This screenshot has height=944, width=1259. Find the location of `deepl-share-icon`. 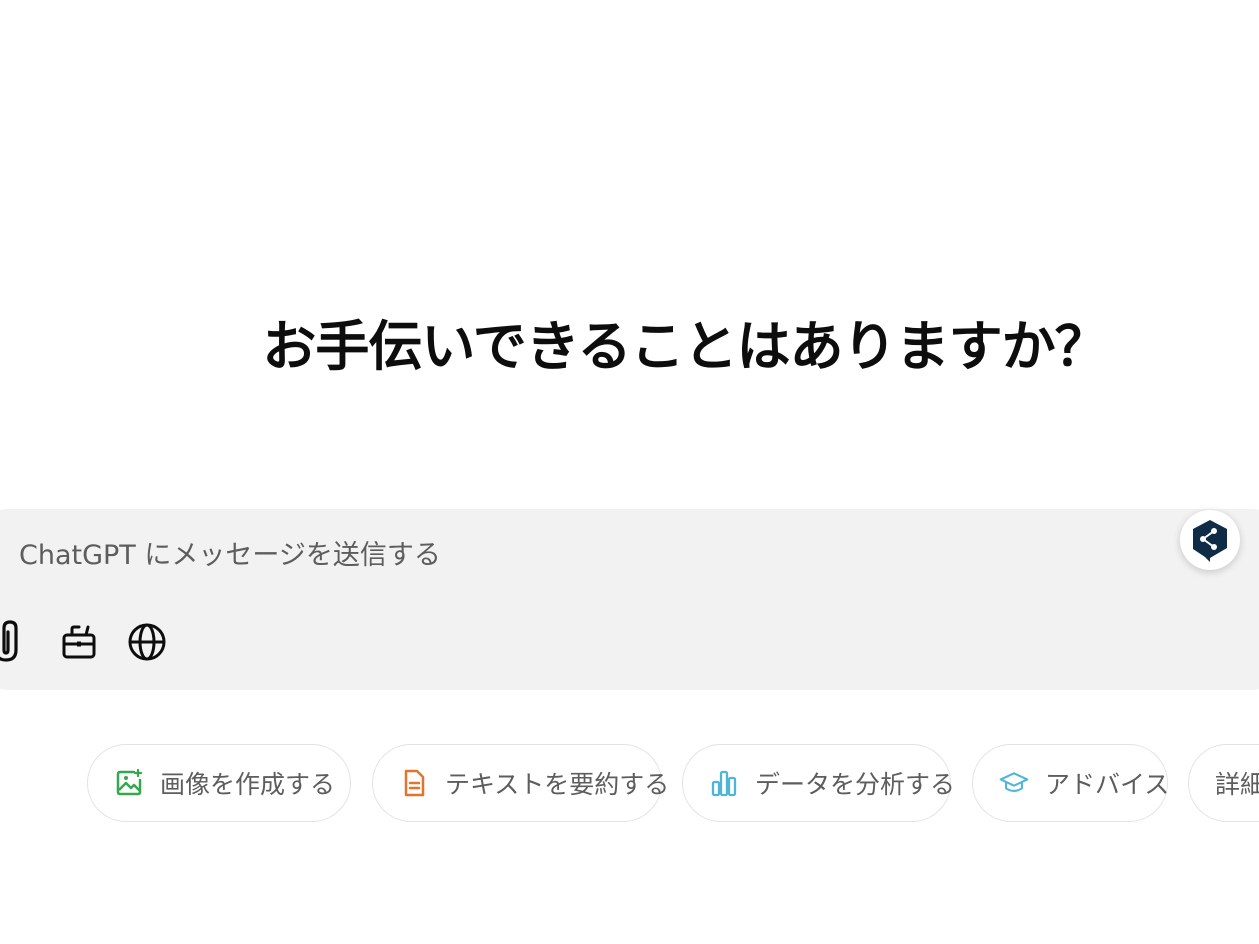

deepl-share-icon is located at coordinates (1210, 541).